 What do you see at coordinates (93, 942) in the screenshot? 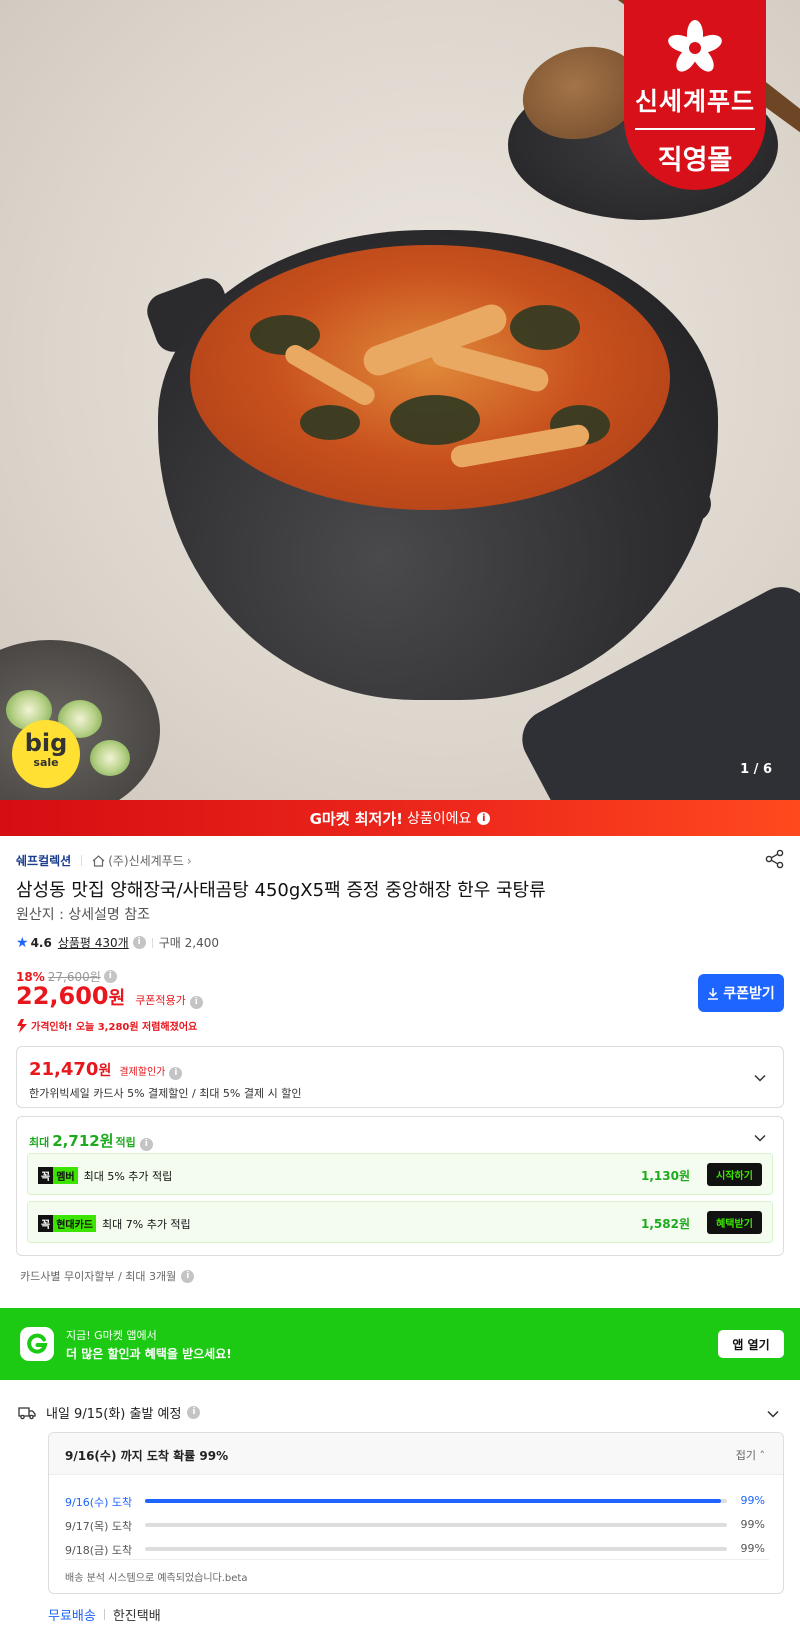
I see `review-count-link: 상품평 430개` at bounding box center [93, 942].